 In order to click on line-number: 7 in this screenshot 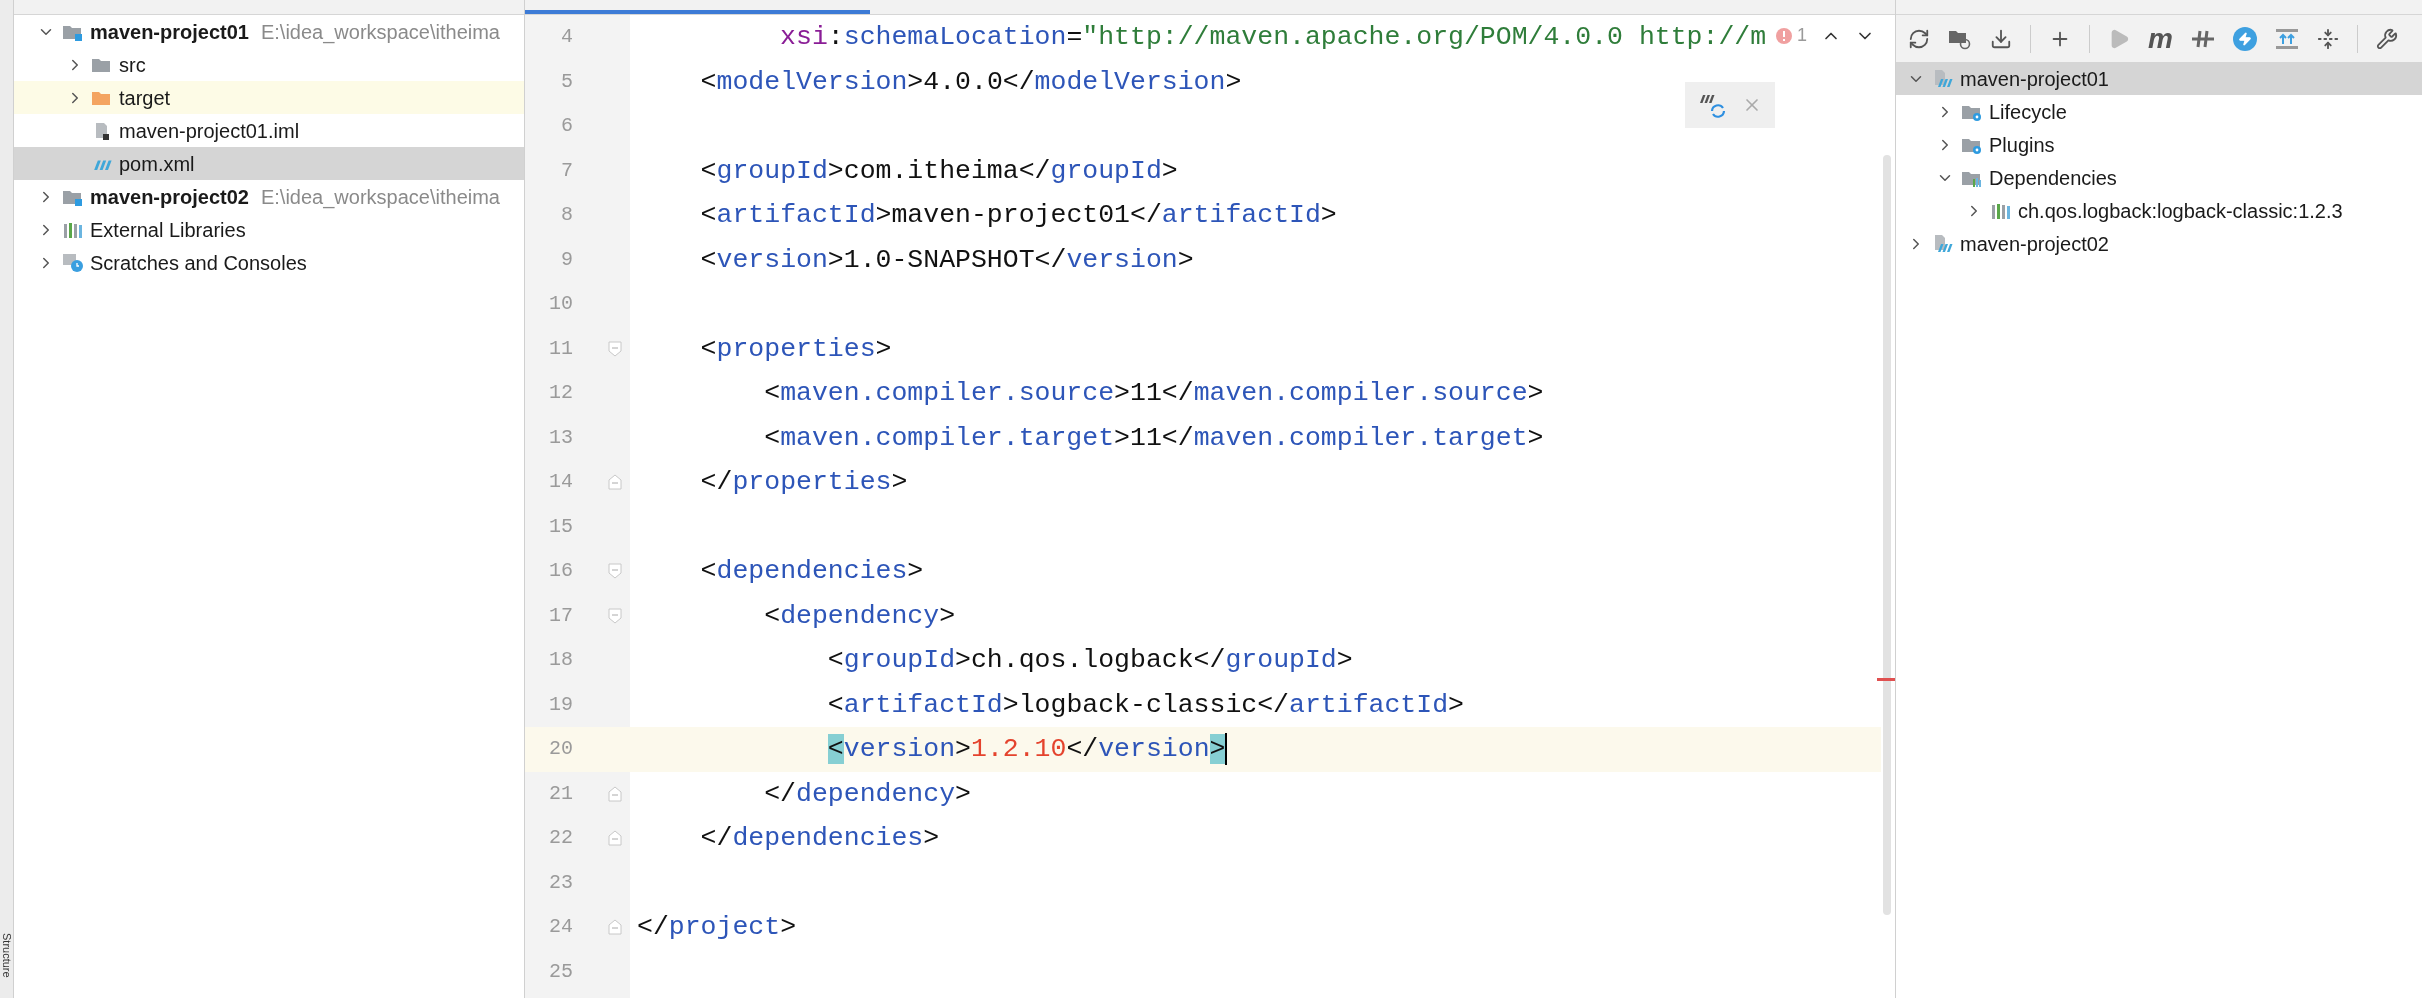, I will do `click(566, 170)`.